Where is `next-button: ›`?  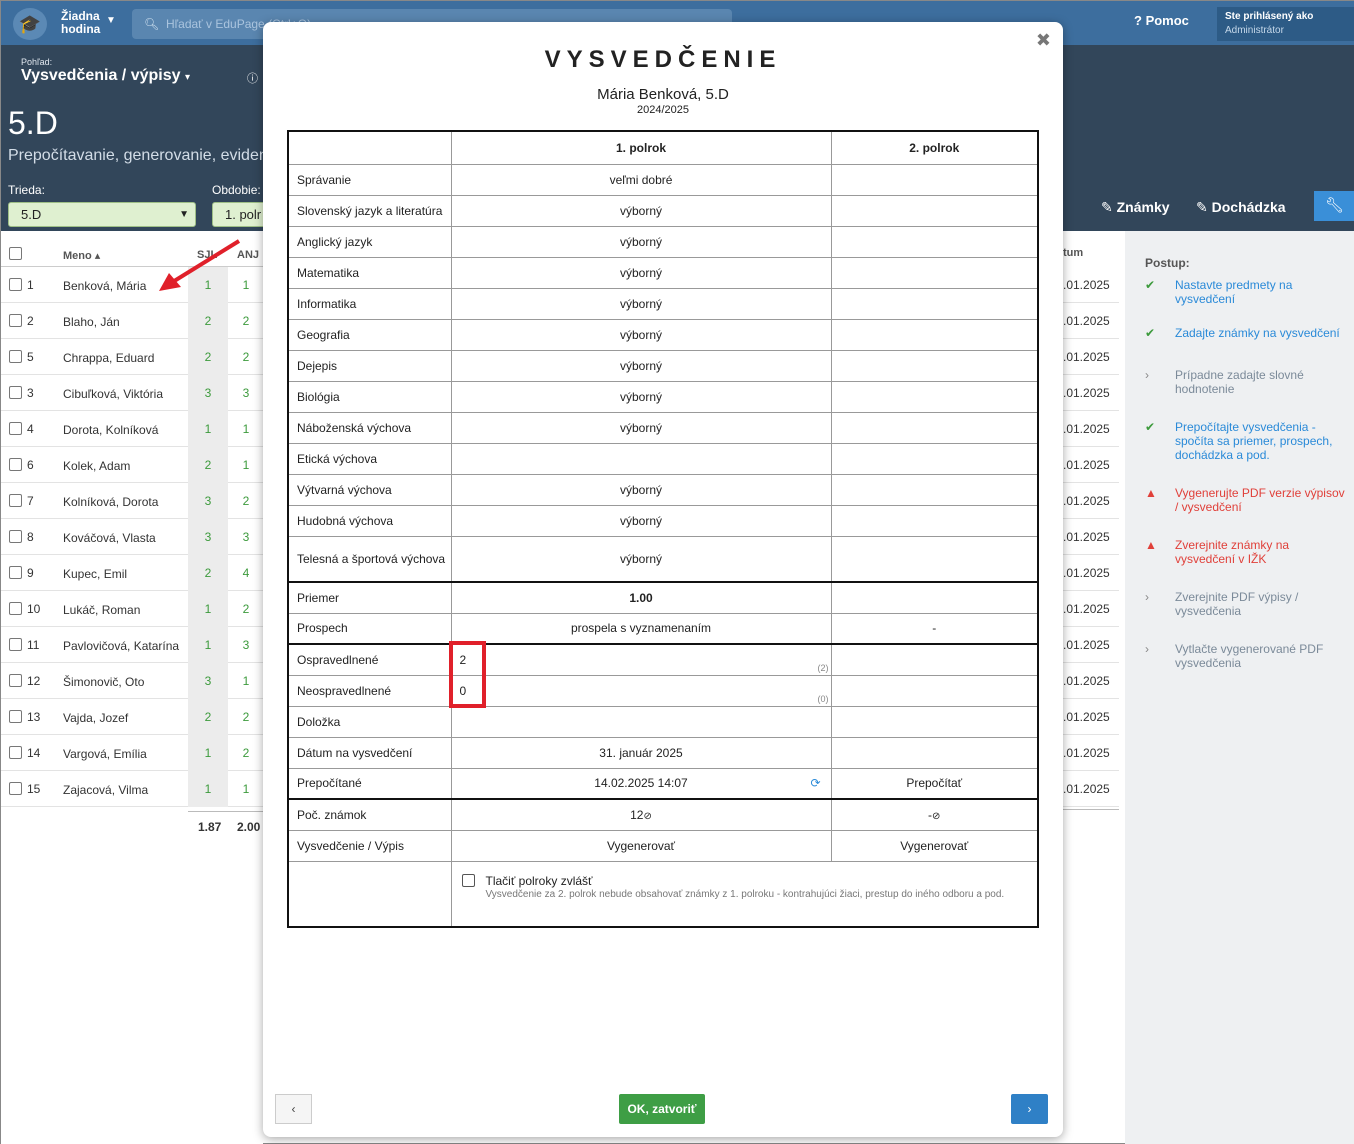 next-button: › is located at coordinates (1029, 1109).